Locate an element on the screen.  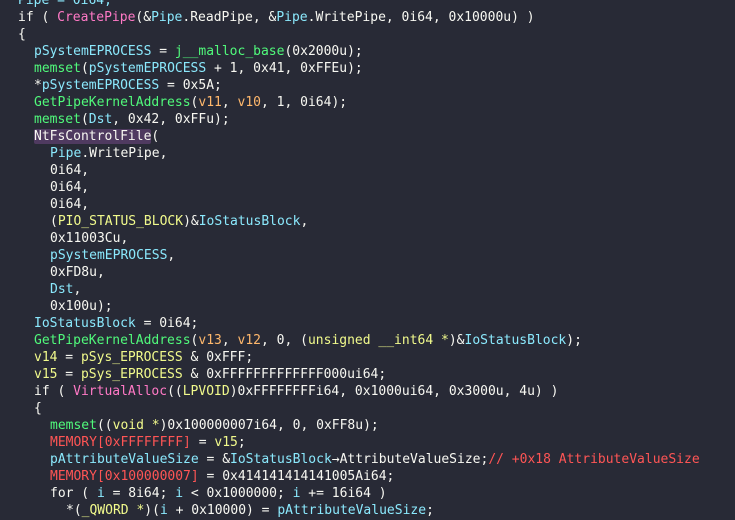
code-token: unsigned __int64 * is located at coordinates (378, 340).